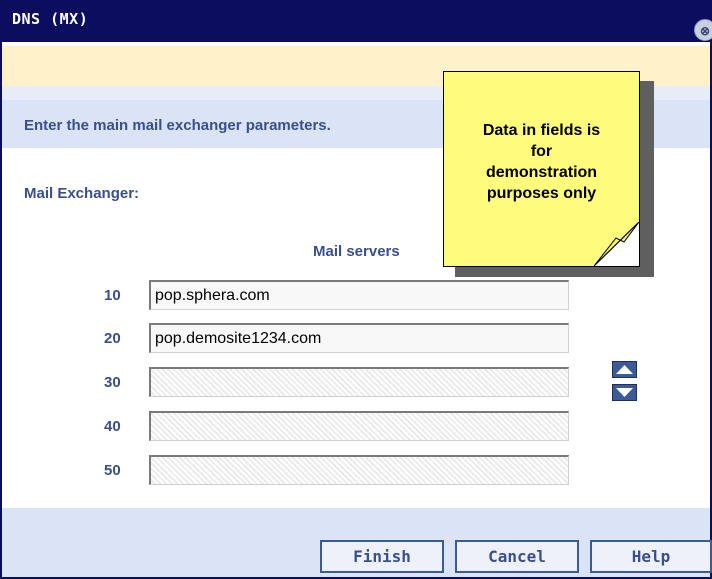 The image size is (712, 579). I want to click on triangle-down-icon, so click(624, 392).